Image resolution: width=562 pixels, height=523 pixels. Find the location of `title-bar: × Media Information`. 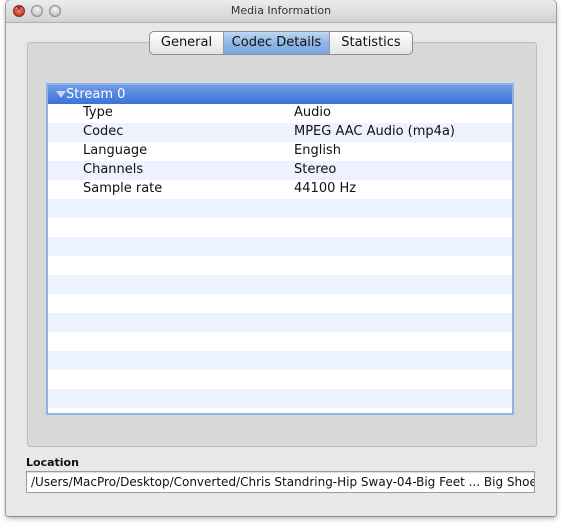

title-bar: × Media Information is located at coordinates (281, 11).